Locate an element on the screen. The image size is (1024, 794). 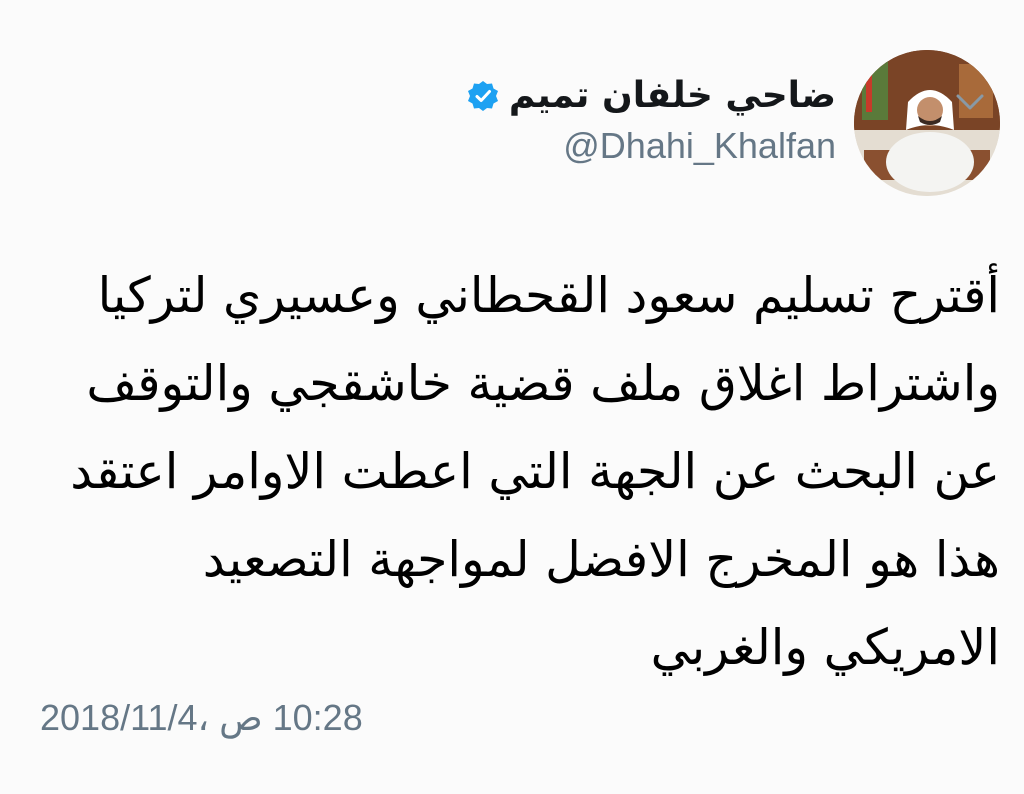
tweet-timestamp: 10:28 ص ،2018/11/4 is located at coordinates (201, 718).